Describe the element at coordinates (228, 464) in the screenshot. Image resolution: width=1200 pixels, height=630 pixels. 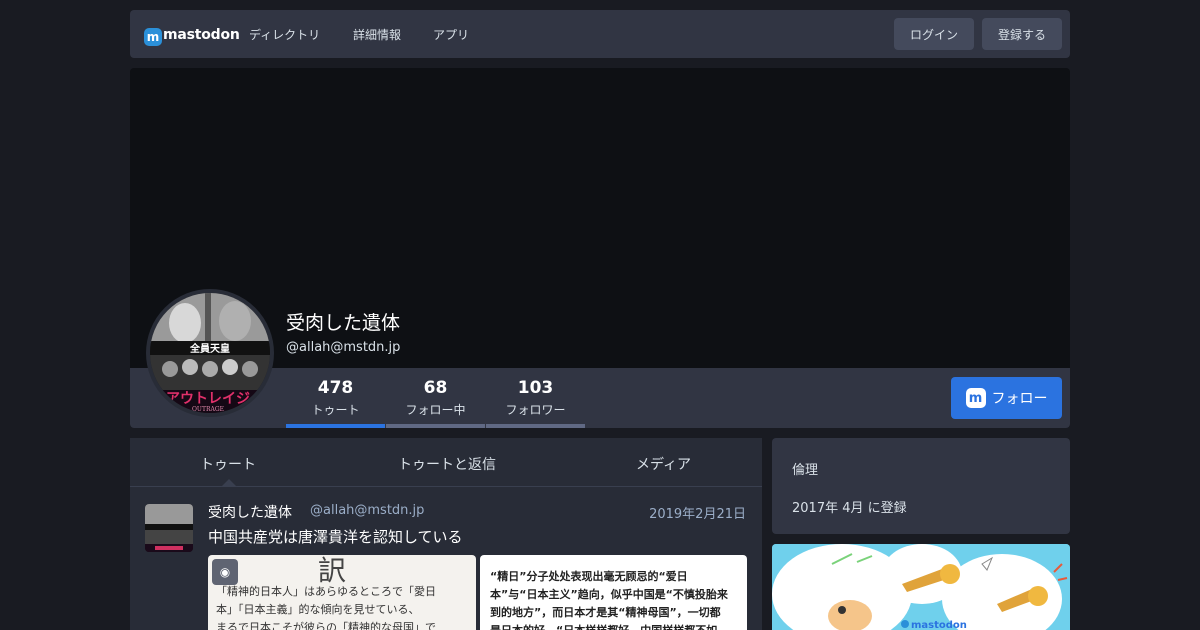
I see `tab-toots: トゥート` at that location.